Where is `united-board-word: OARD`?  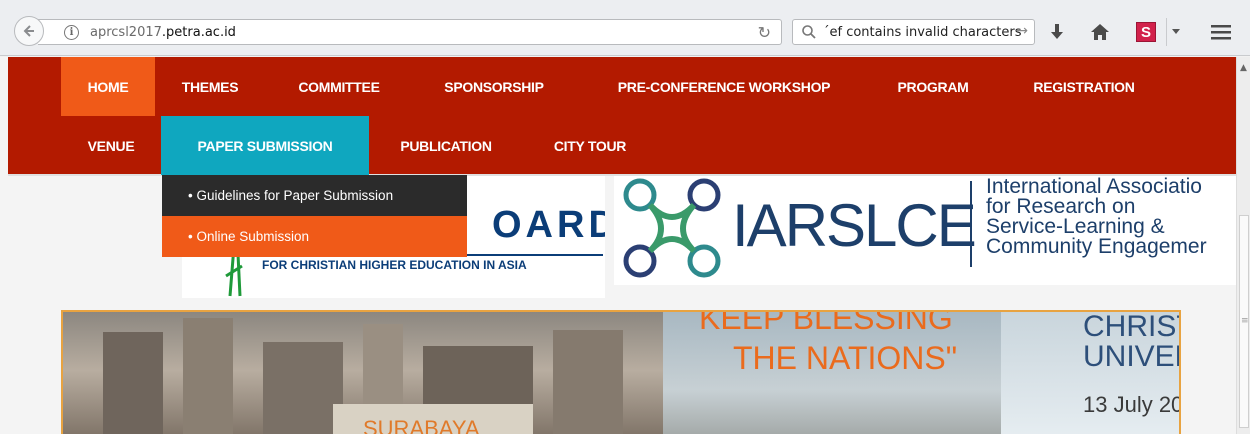
united-board-word: OARD is located at coordinates (548, 225).